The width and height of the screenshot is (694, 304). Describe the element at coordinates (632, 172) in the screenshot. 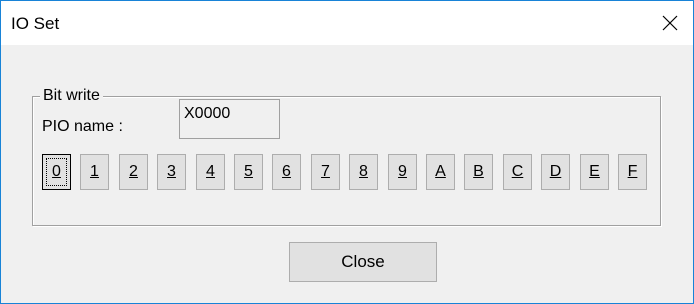

I see `bit-button-f: F` at that location.